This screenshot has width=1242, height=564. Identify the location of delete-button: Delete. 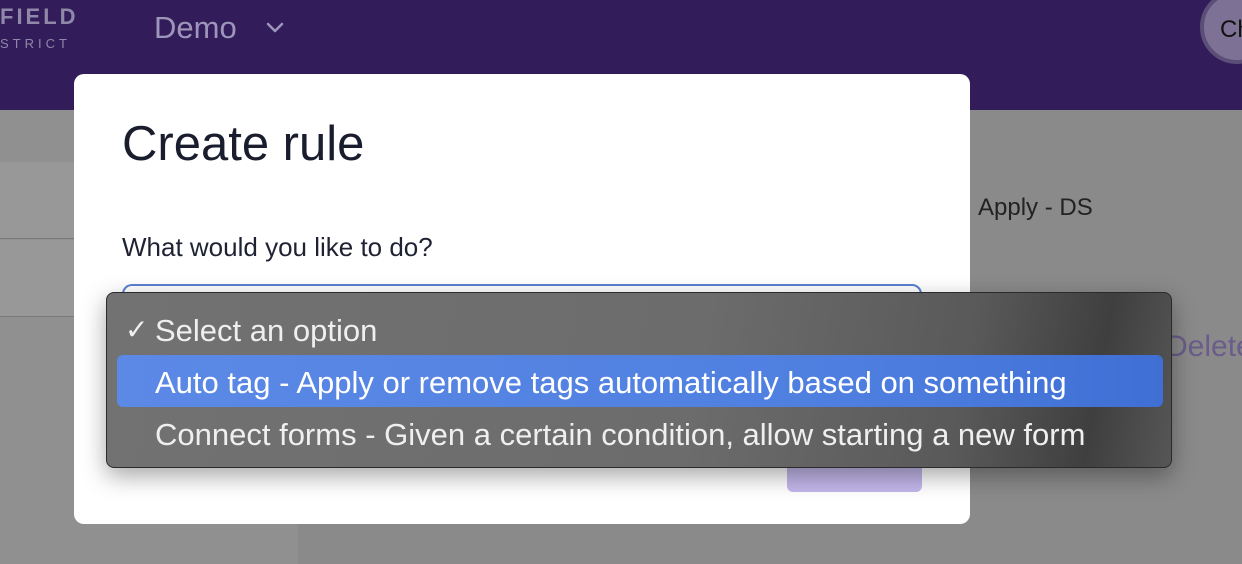
(1204, 347).